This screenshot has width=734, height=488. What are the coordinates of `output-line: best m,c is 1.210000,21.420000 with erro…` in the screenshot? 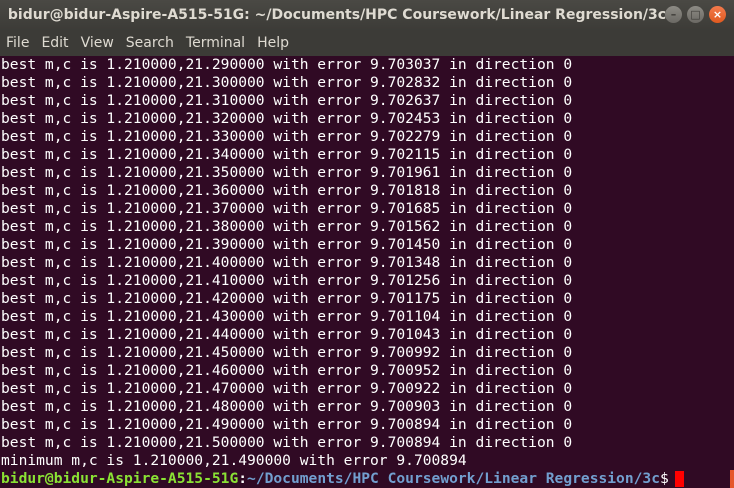 It's located at (287, 298).